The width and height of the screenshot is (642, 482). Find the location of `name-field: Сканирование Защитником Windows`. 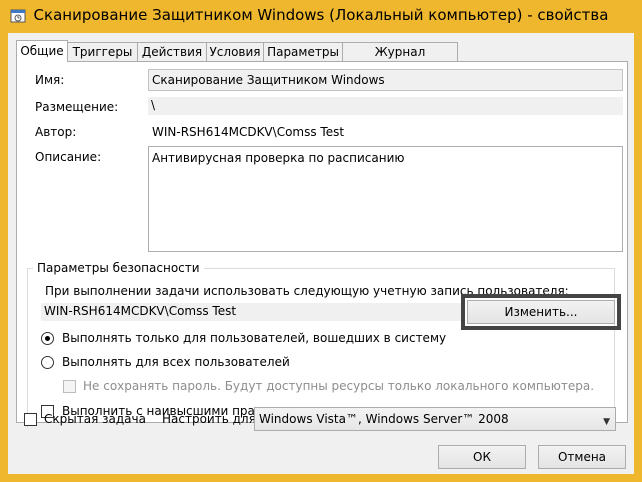

name-field: Сканирование Защитником Windows is located at coordinates (385, 80).